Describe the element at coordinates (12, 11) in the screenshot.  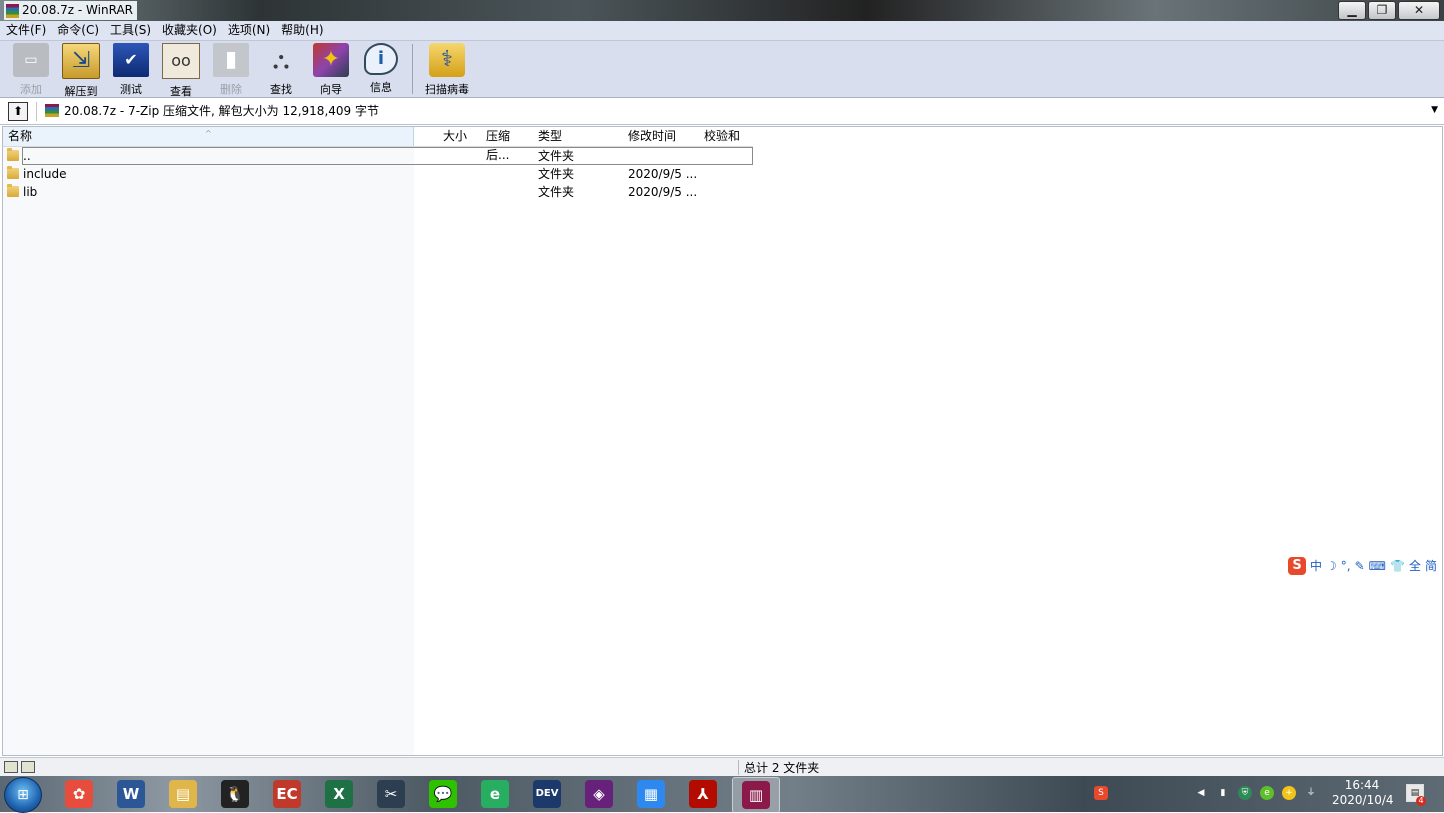
I see `winrar-app-icon` at that location.